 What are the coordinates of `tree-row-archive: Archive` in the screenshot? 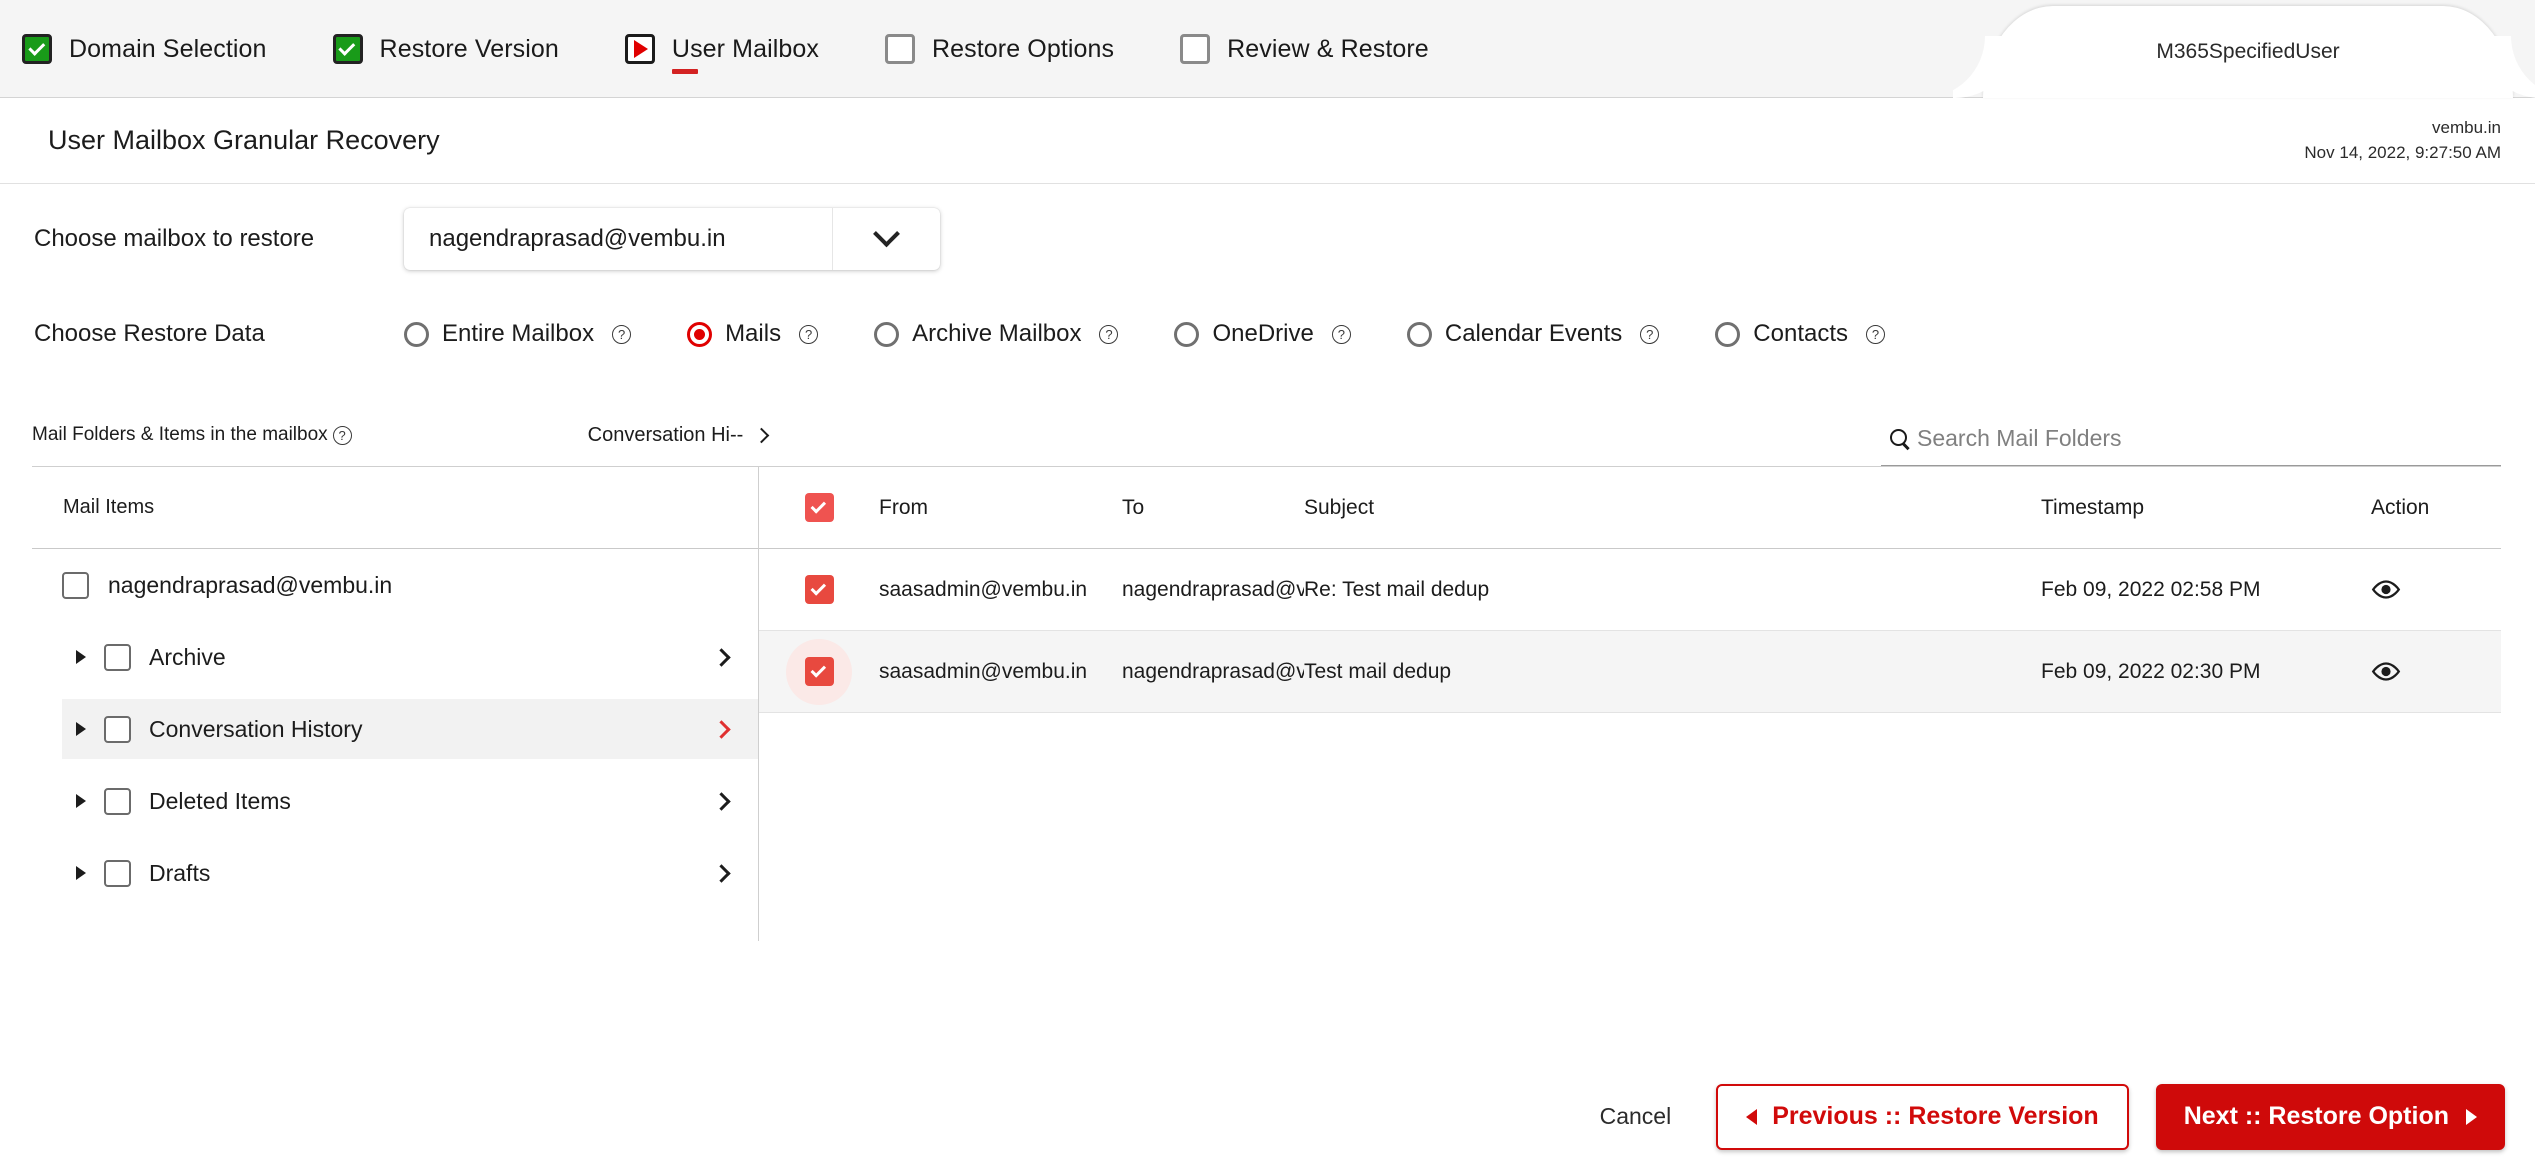 It's located at (395, 657).